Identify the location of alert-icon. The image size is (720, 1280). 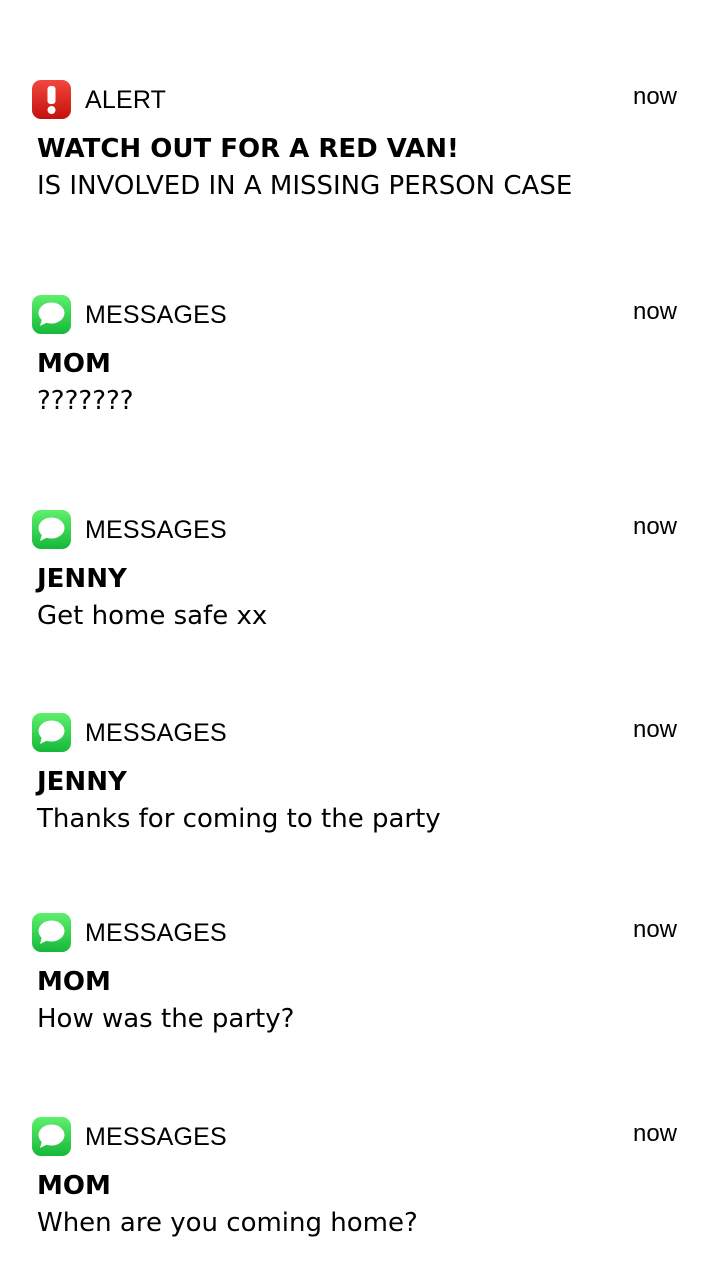
(51, 99).